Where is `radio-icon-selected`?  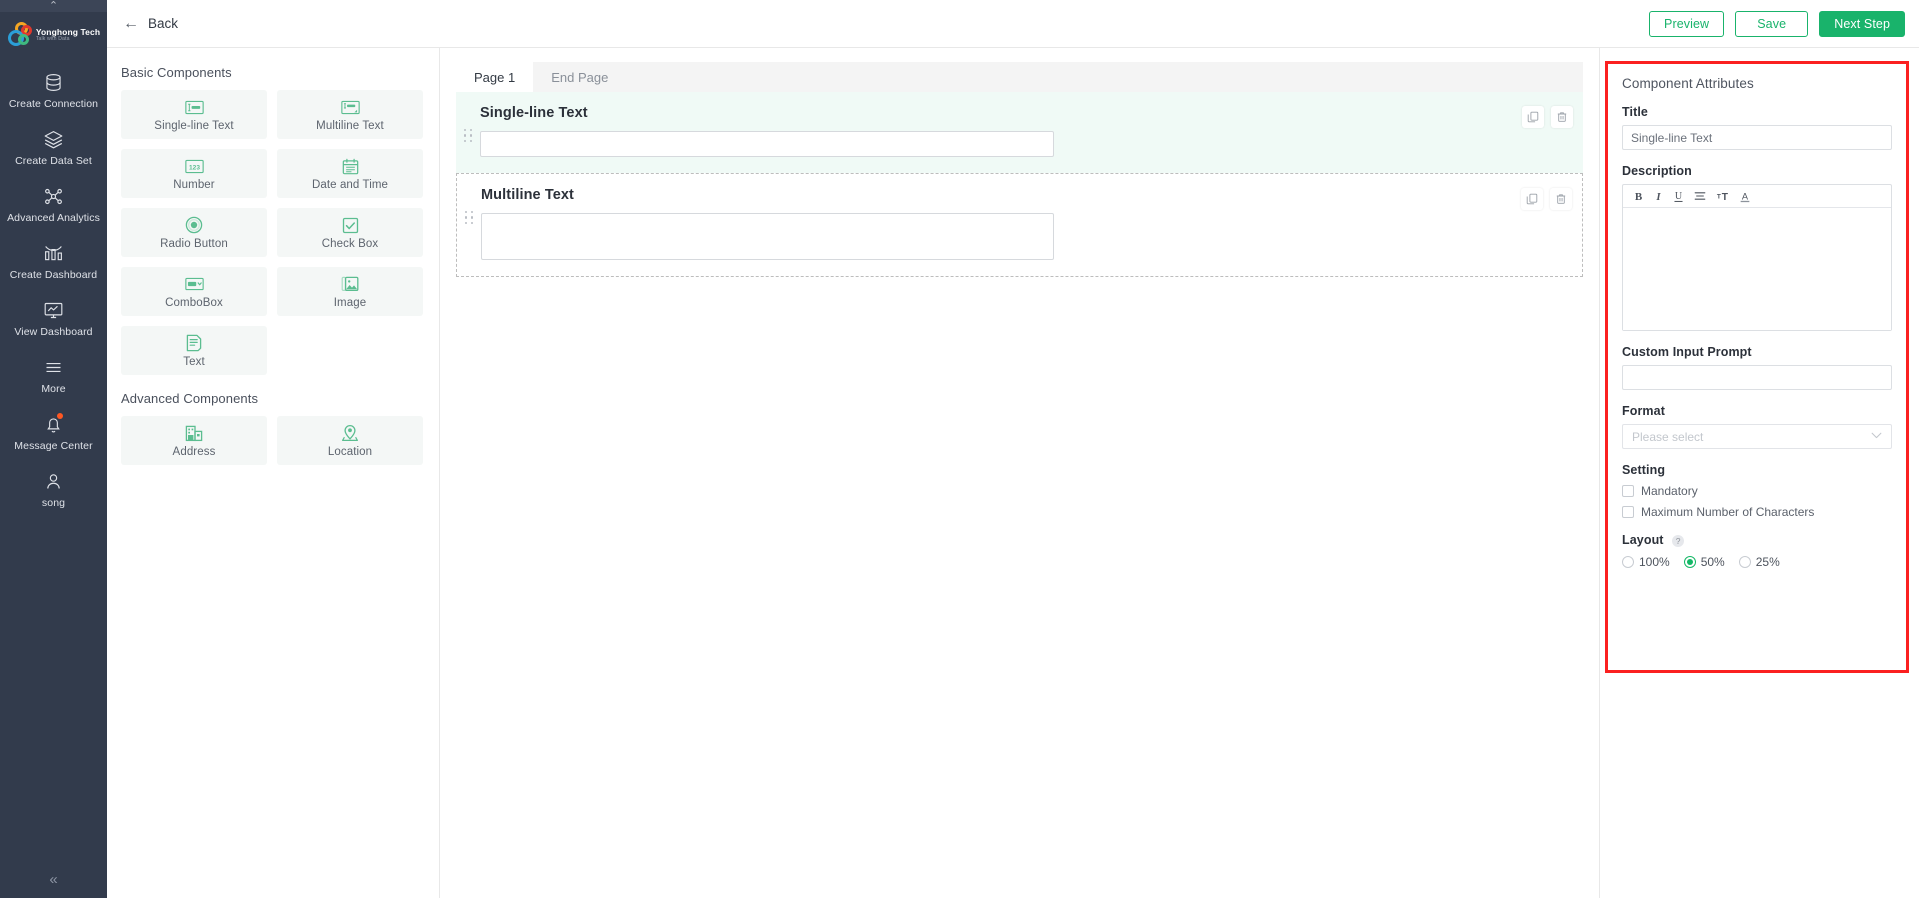 radio-icon-selected is located at coordinates (1689, 562).